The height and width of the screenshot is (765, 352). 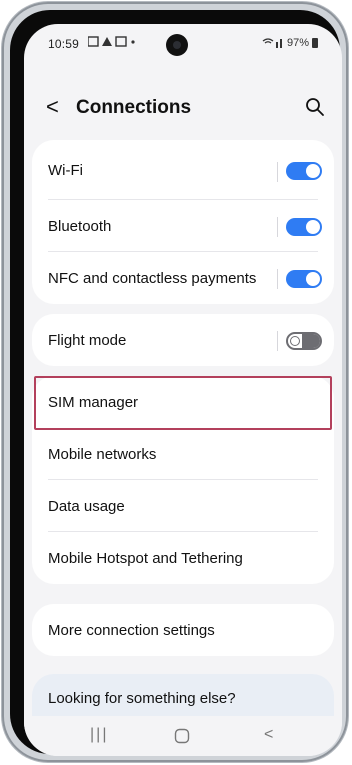 What do you see at coordinates (315, 107) in the screenshot?
I see `search-icon` at bounding box center [315, 107].